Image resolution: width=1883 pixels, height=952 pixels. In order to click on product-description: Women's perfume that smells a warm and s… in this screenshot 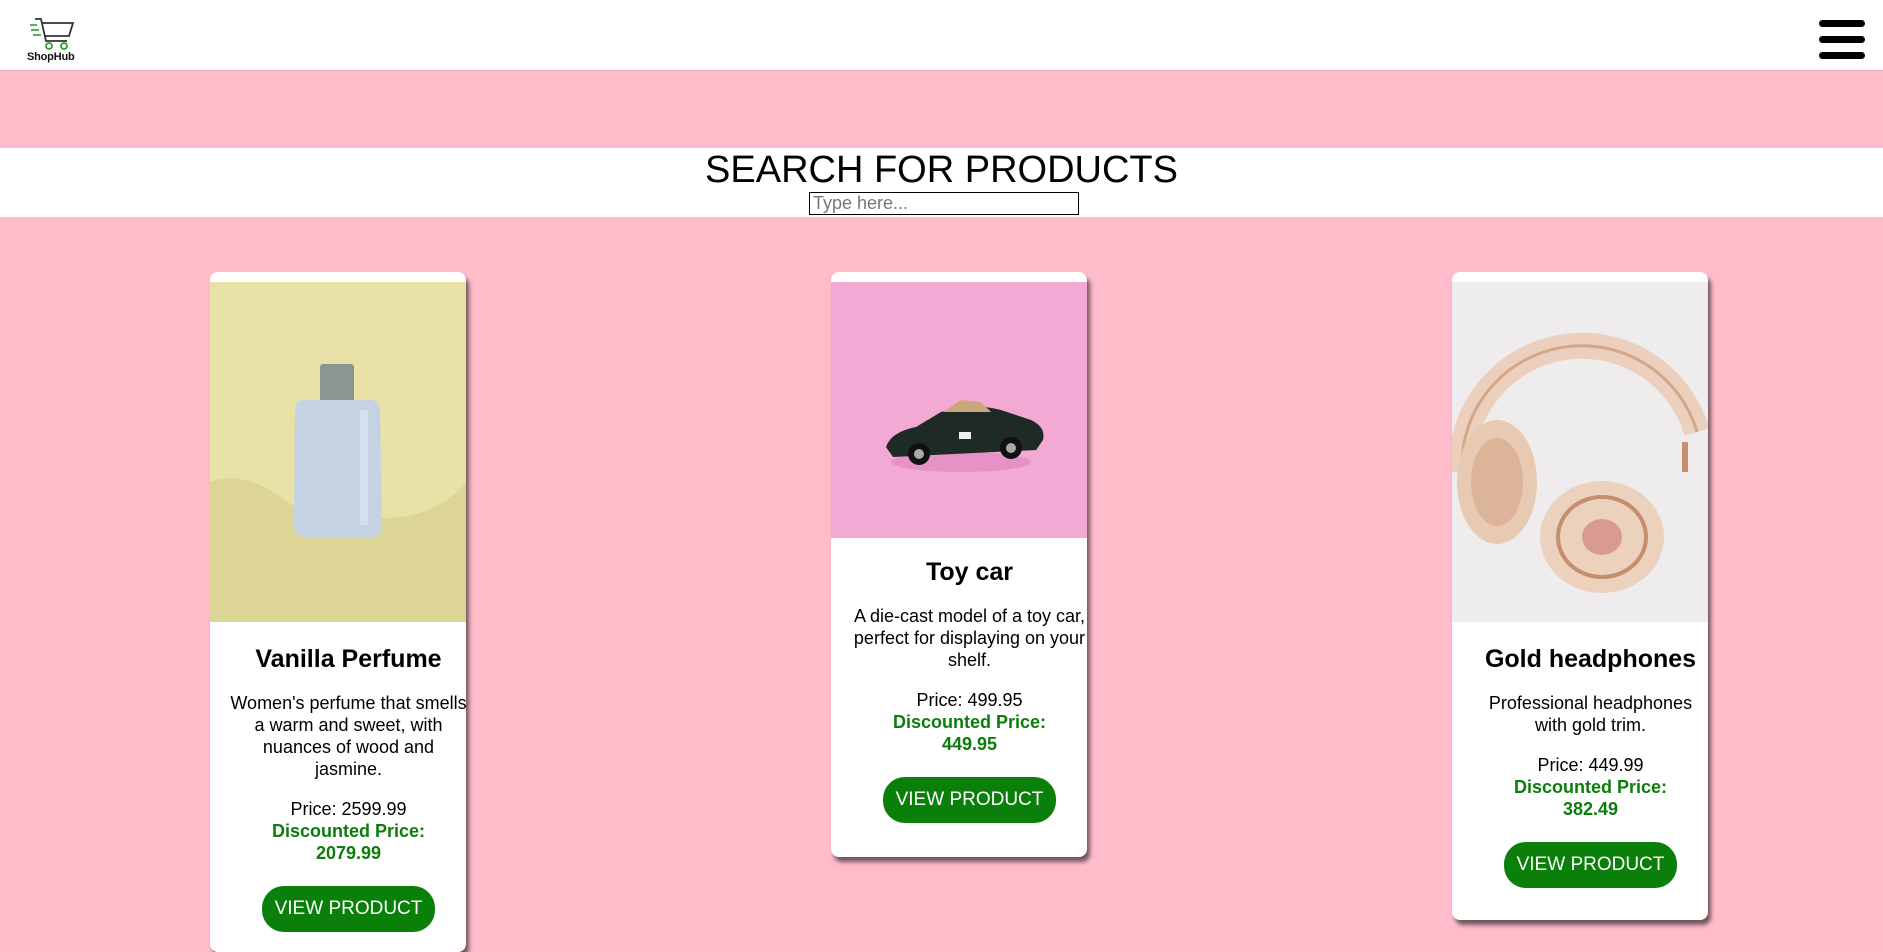, I will do `click(348, 736)`.